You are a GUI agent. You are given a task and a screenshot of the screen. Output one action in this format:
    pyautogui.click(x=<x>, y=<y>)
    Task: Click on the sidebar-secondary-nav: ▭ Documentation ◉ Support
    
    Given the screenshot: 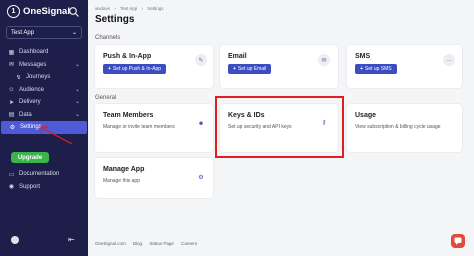 What is the action you would take?
    pyautogui.click(x=44, y=180)
    